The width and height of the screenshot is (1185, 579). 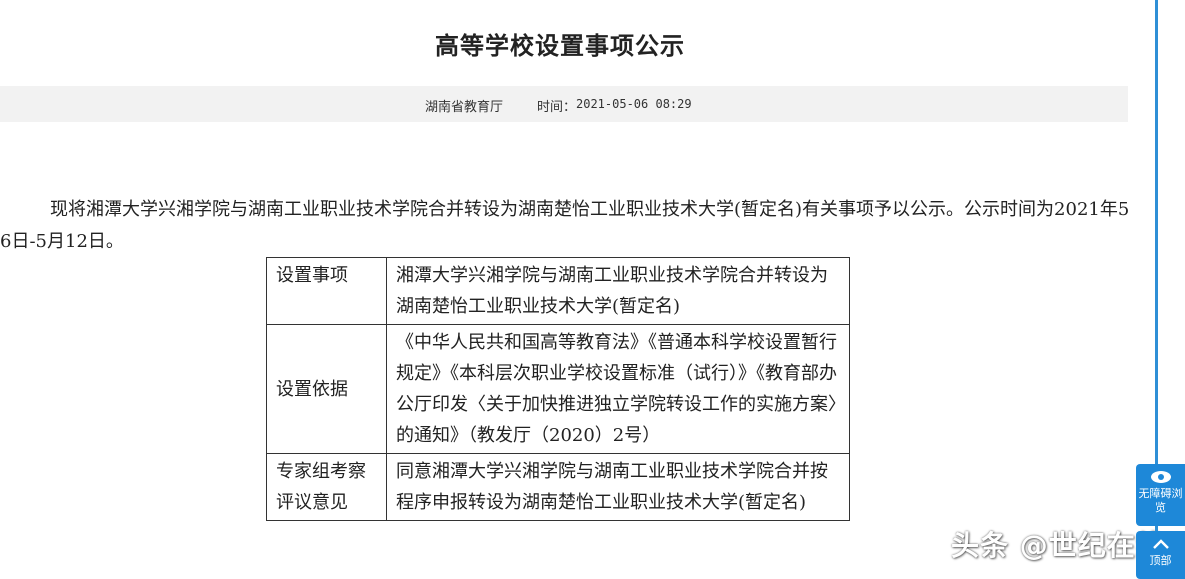 I want to click on source-label: 湖南省教育厅, so click(x=464, y=107).